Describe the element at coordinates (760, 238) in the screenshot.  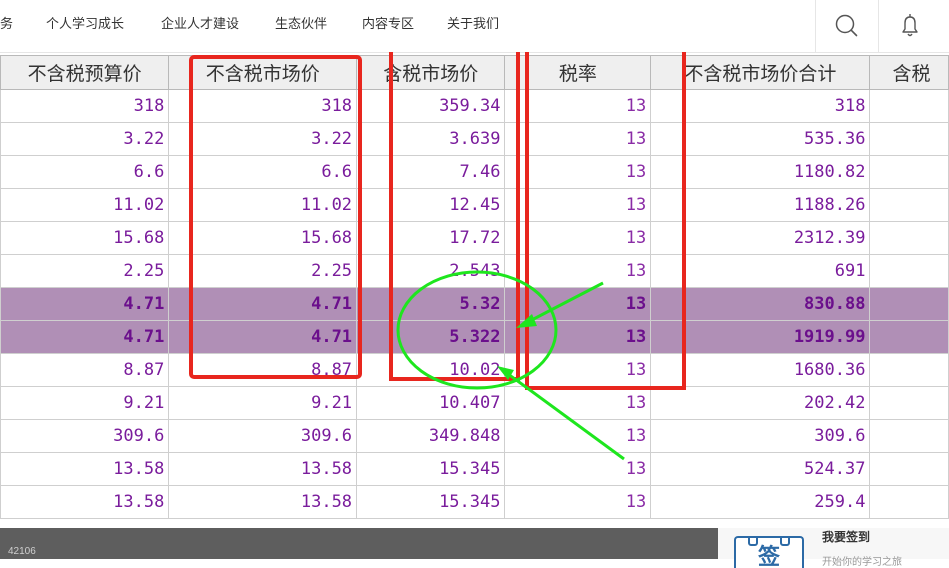
I see `table-cell: 2312.39` at that location.